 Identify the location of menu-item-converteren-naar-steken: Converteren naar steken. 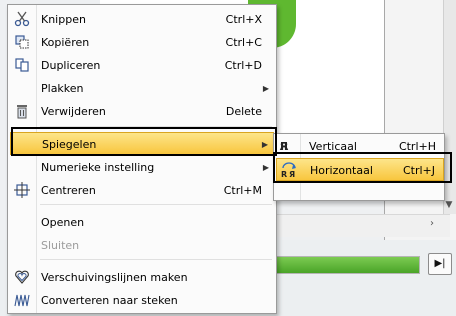
(142, 300).